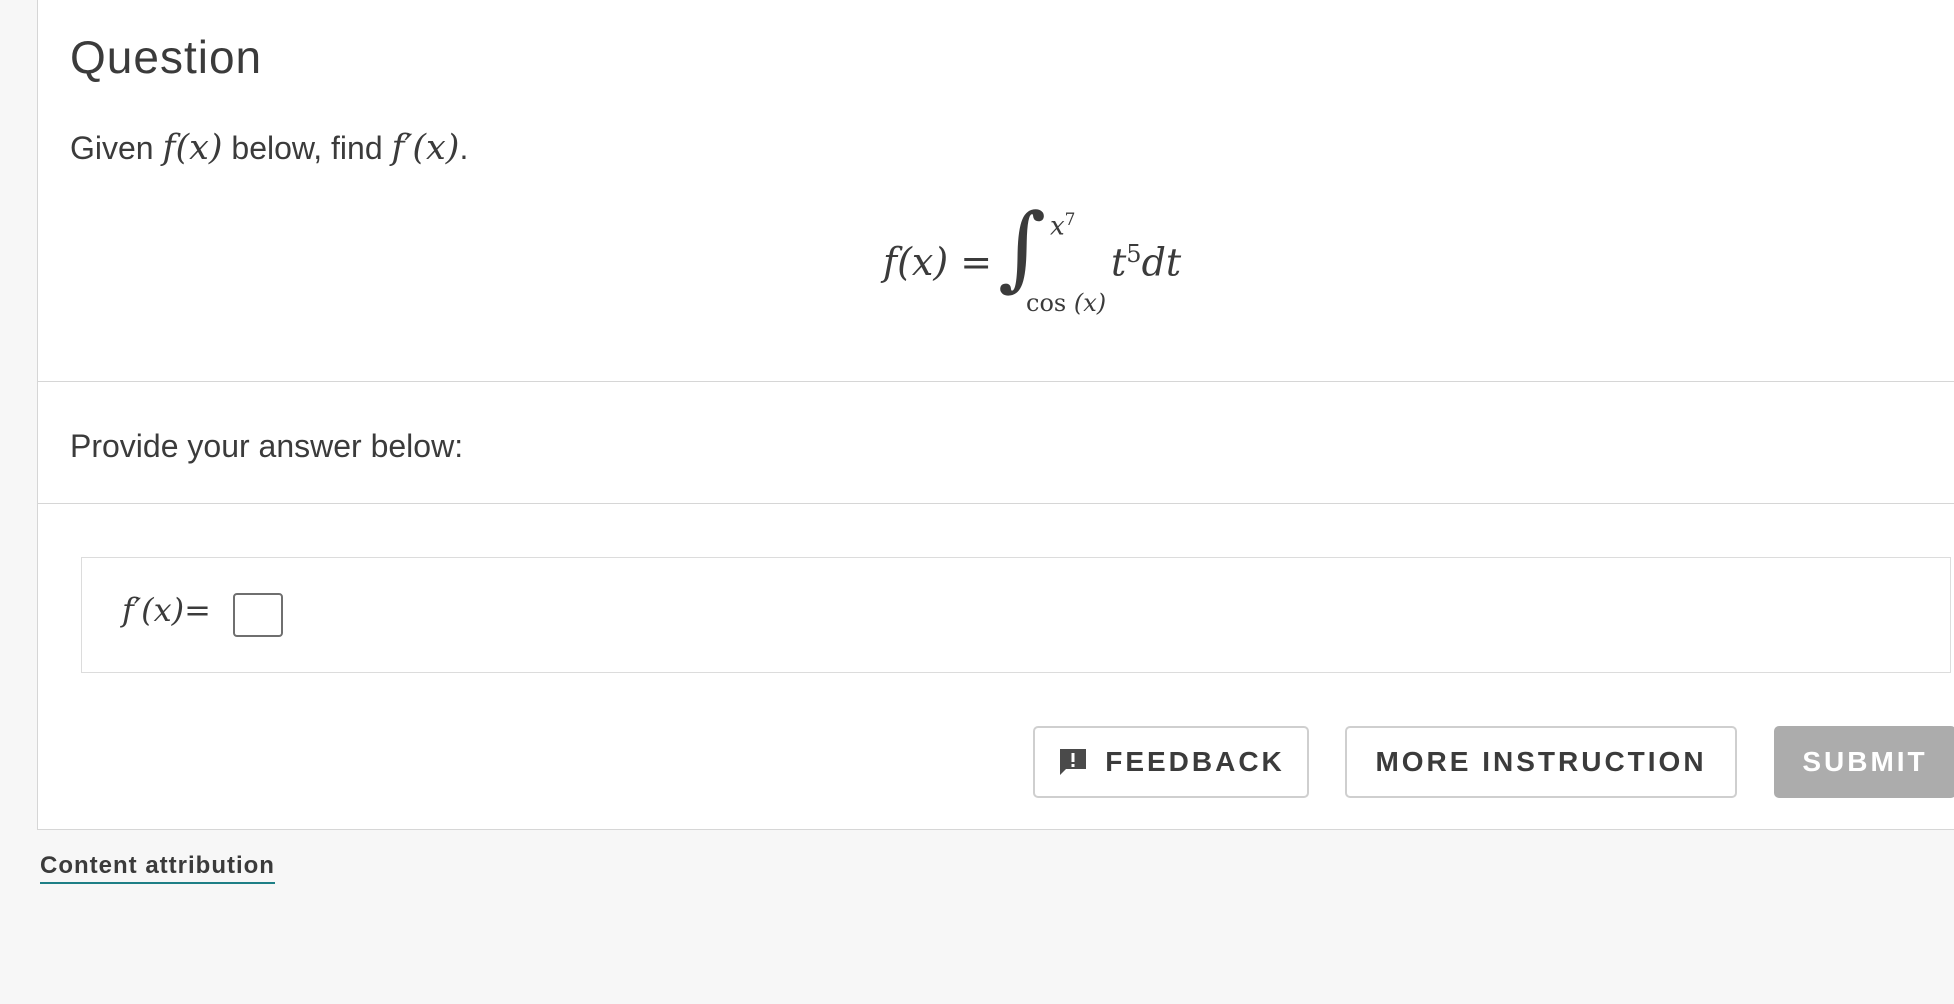 The height and width of the screenshot is (1004, 1954). Describe the element at coordinates (1053, 260) in the screenshot. I see `integral-equation: f(x) = ∫ x7 cos (x) t5dt` at that location.